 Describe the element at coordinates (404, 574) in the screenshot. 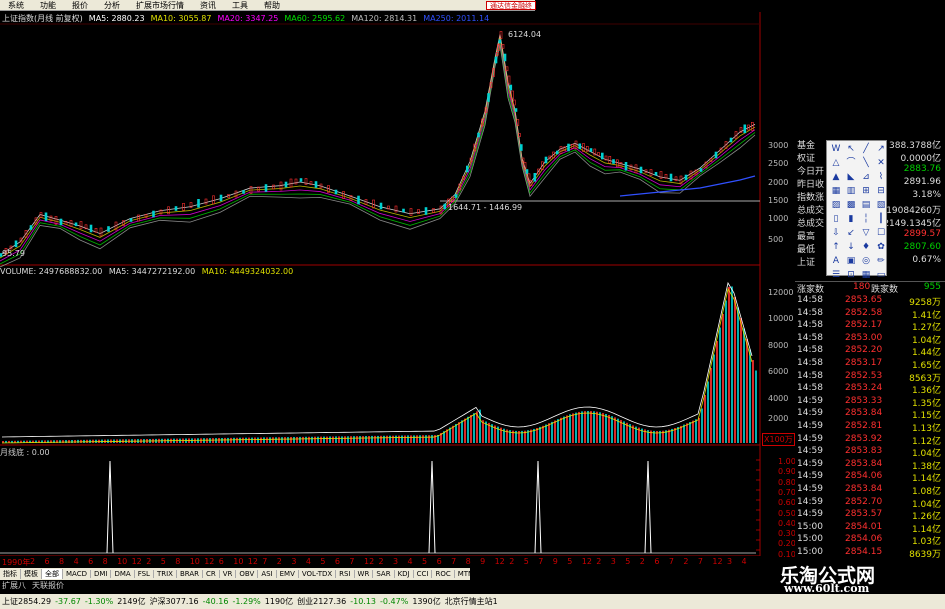

I see `indicator-tab: KDJ` at that location.